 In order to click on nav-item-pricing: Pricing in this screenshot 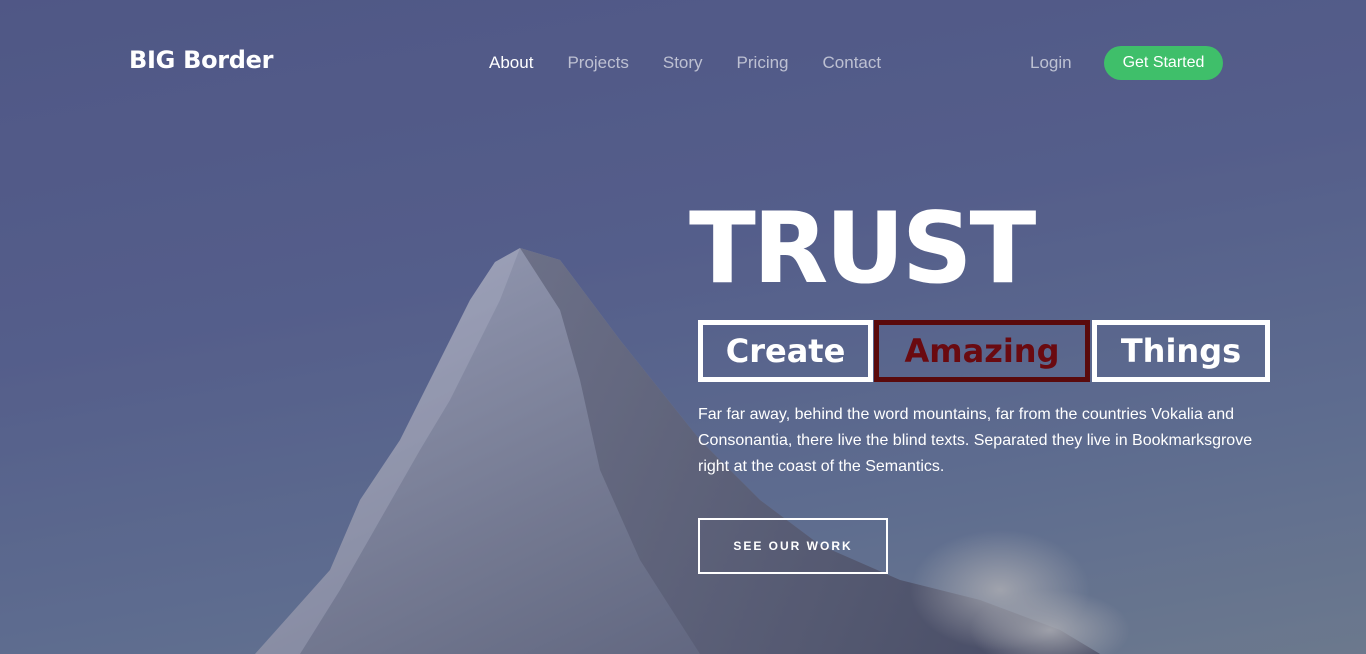, I will do `click(763, 63)`.